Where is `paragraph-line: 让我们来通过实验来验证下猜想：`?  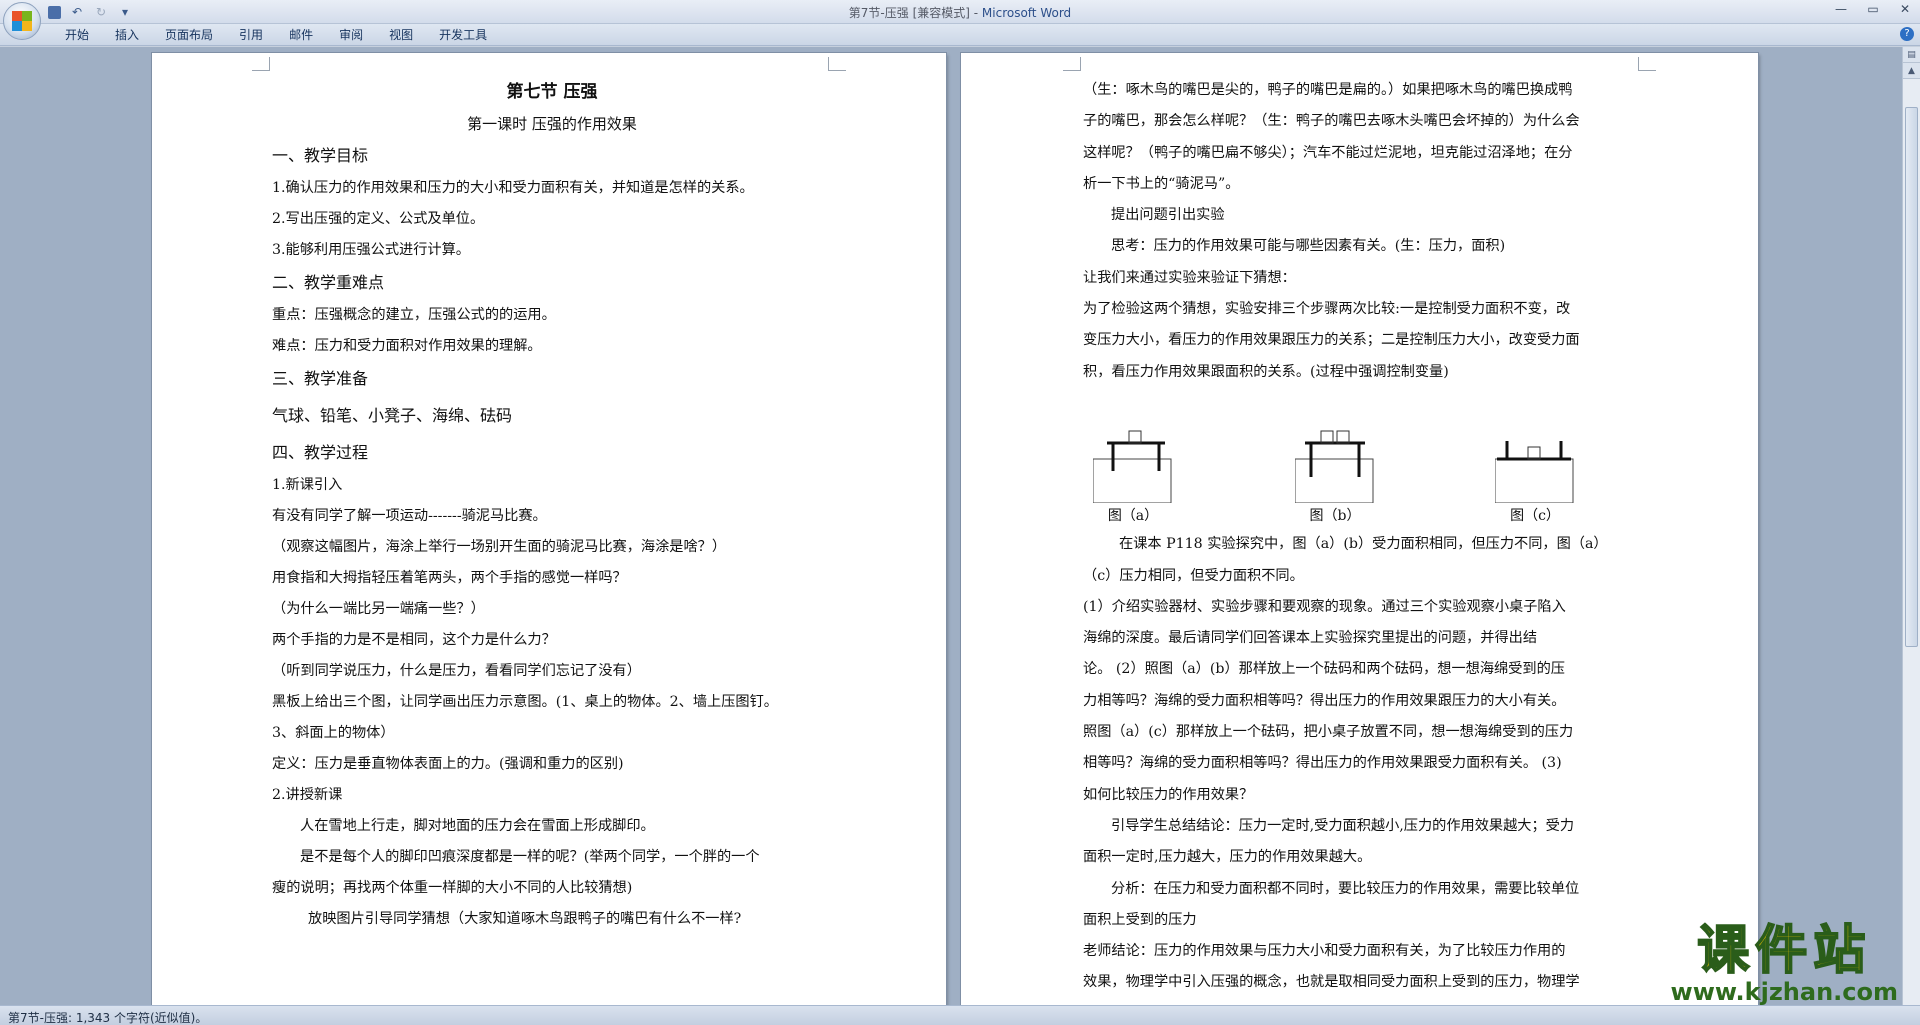 paragraph-line: 让我们来通过实验来验证下猜想： is located at coordinates (1189, 277).